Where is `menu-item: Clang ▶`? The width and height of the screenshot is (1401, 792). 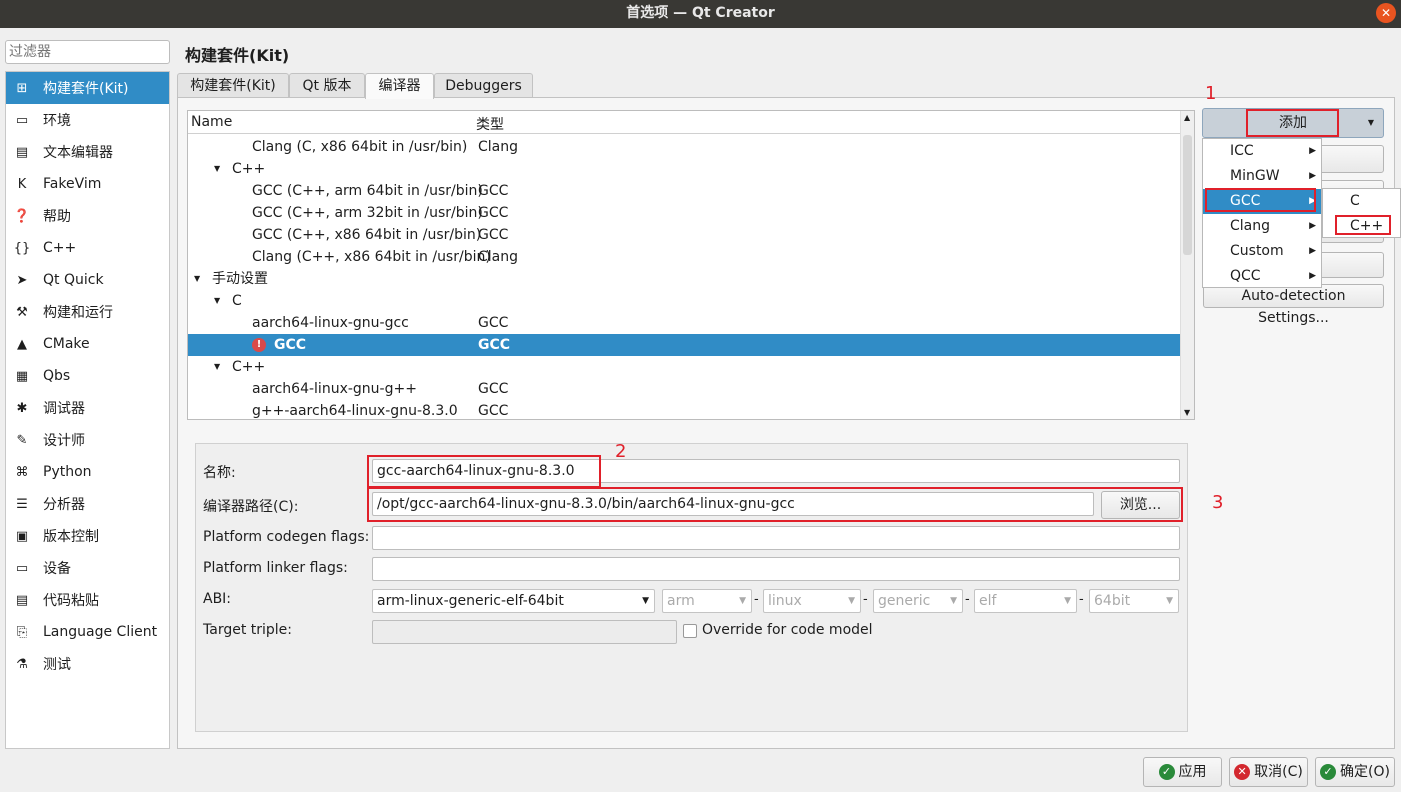 menu-item: Clang ▶ is located at coordinates (1262, 226).